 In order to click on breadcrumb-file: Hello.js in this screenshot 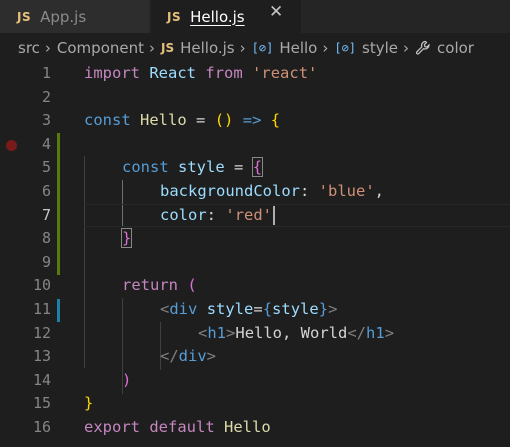, I will do `click(207, 48)`.